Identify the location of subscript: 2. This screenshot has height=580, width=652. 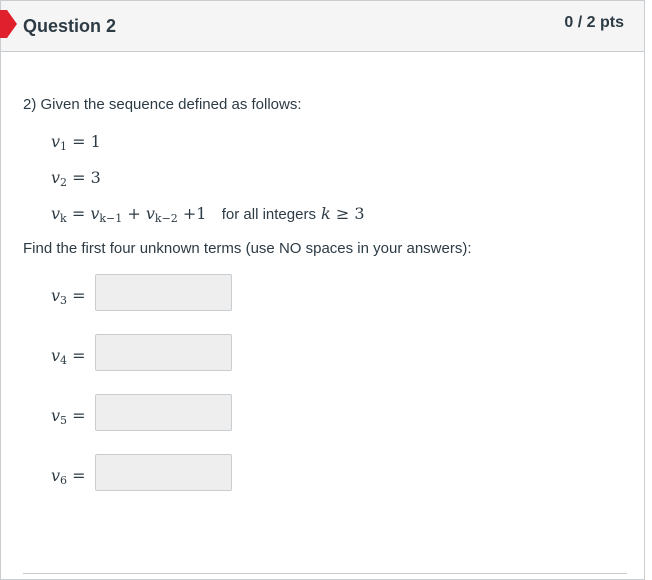
(64, 182).